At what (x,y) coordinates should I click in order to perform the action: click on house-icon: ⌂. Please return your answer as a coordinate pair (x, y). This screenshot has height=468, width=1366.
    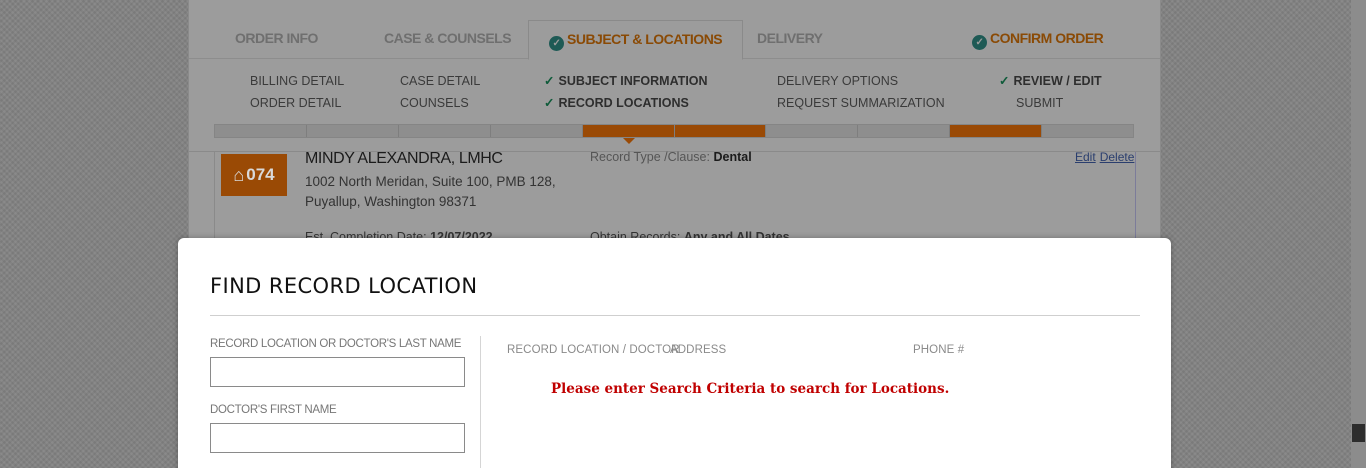
    Looking at the image, I should click on (239, 174).